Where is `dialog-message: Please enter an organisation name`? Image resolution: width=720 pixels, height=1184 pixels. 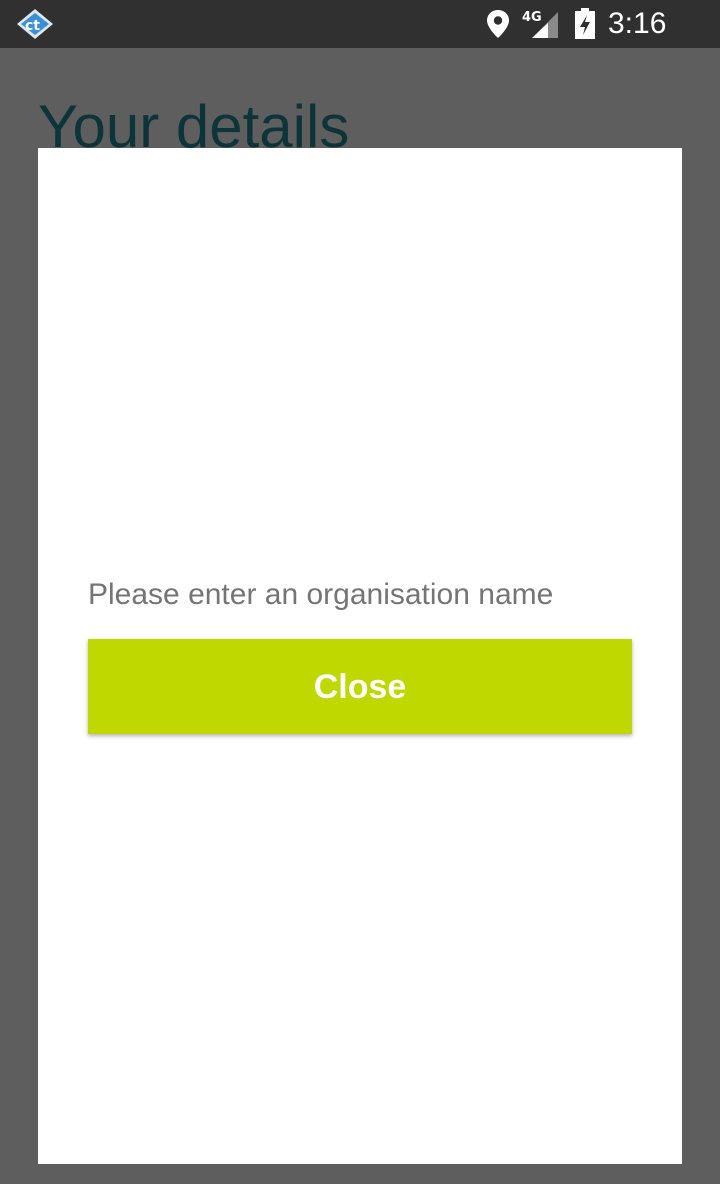 dialog-message: Please enter an organisation name is located at coordinates (321, 594).